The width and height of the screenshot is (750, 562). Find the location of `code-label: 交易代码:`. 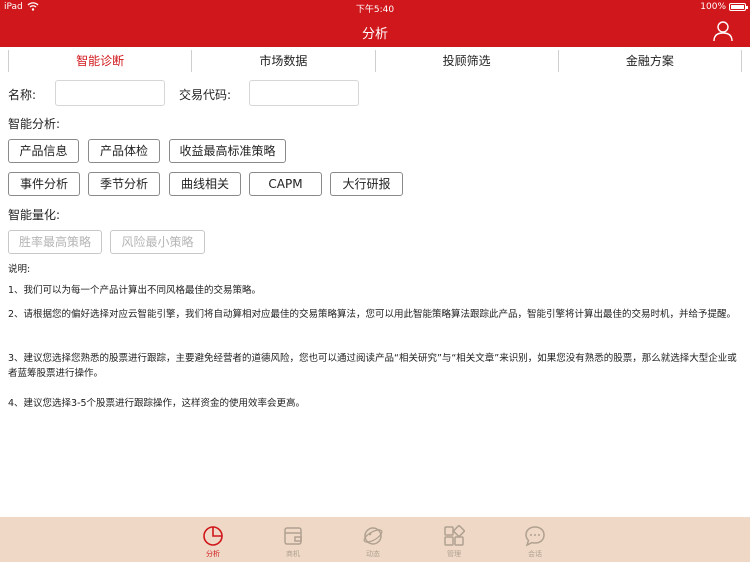

code-label: 交易代码: is located at coordinates (205, 95).